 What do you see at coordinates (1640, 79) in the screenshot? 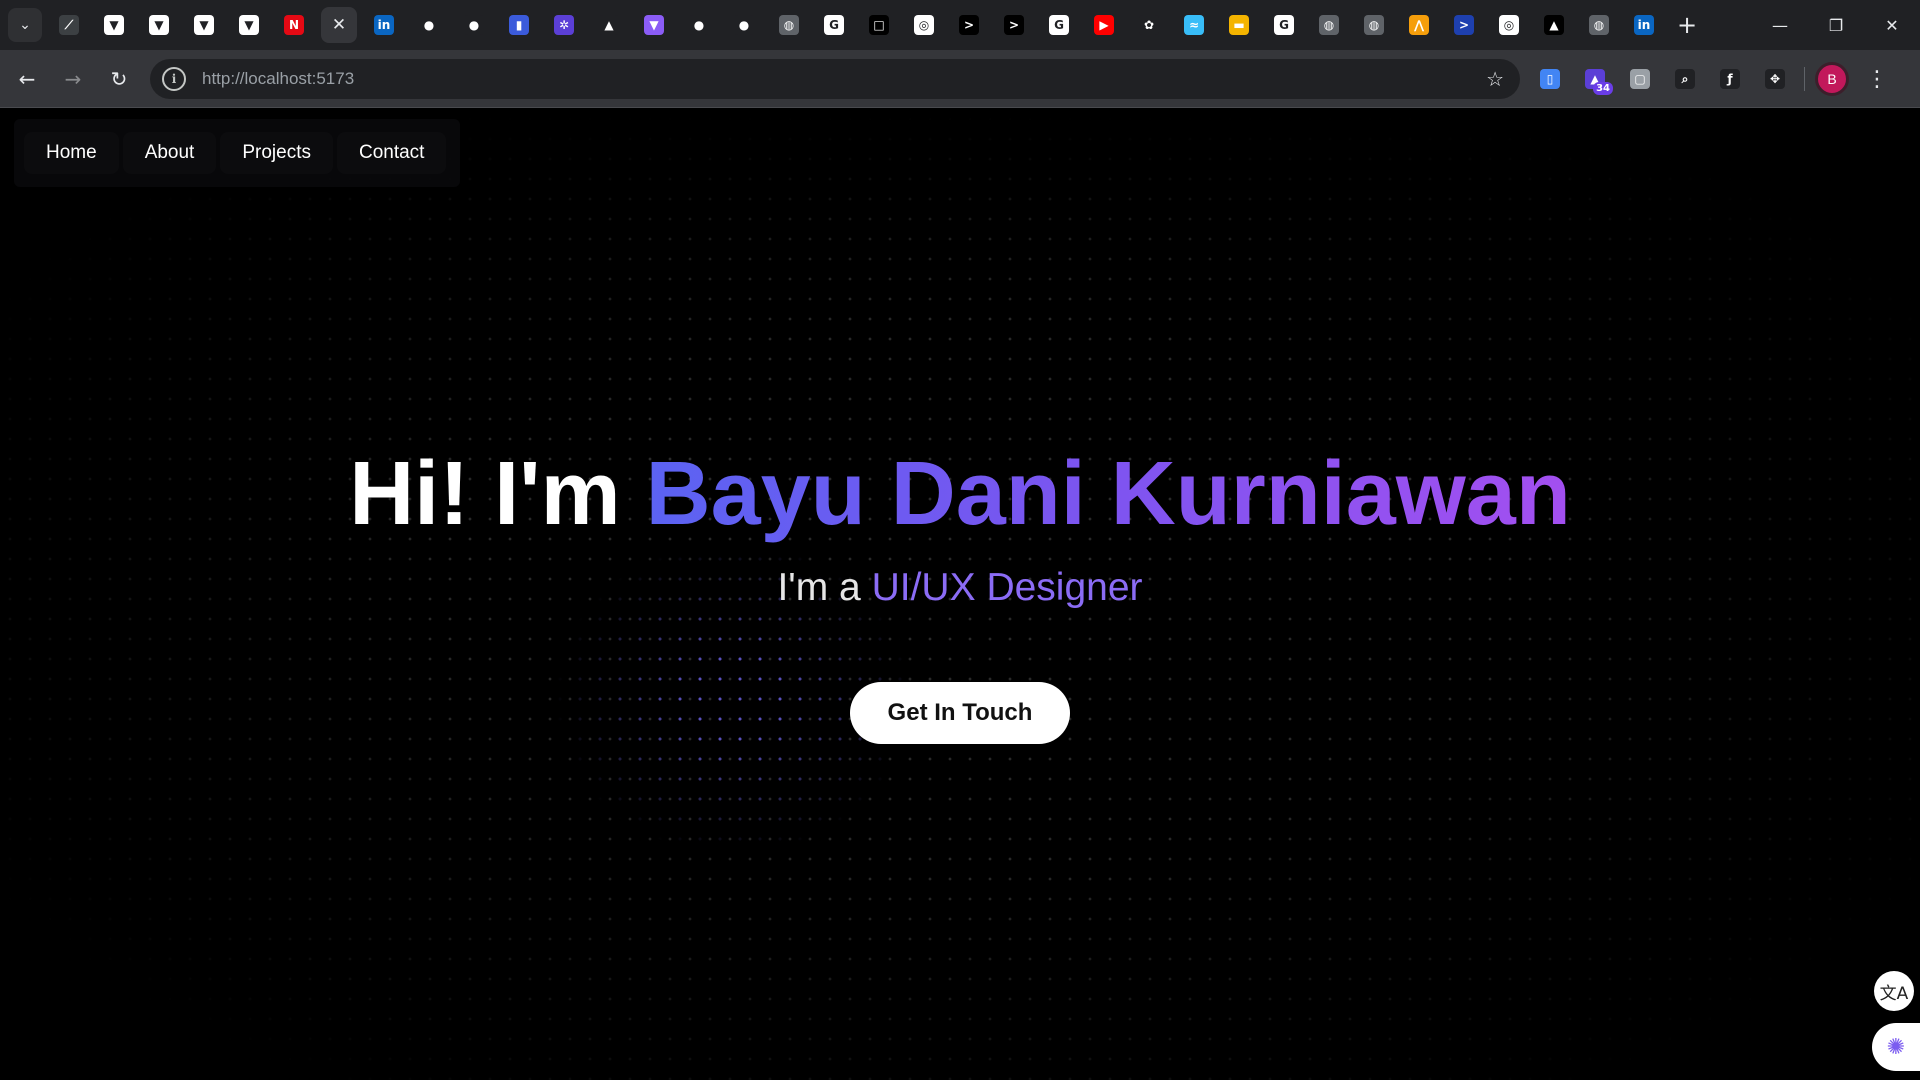
I see `extension-button: ▢` at bounding box center [1640, 79].